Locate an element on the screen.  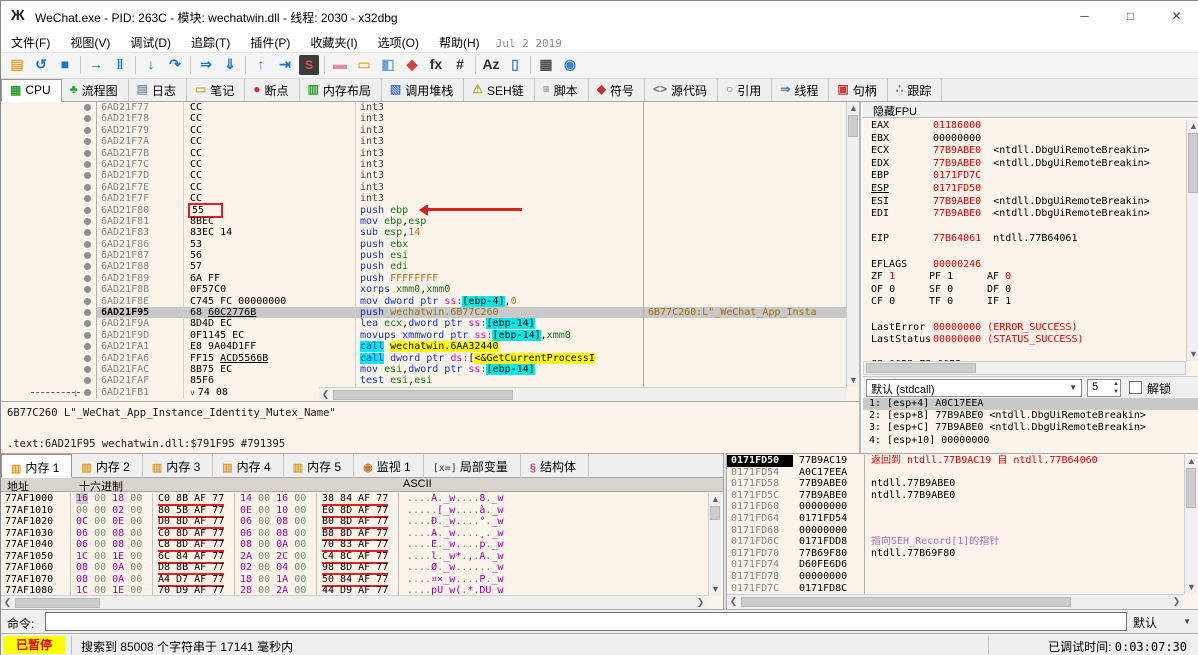
tab-locals: [x=] 局部变量 is located at coordinates (472, 466).